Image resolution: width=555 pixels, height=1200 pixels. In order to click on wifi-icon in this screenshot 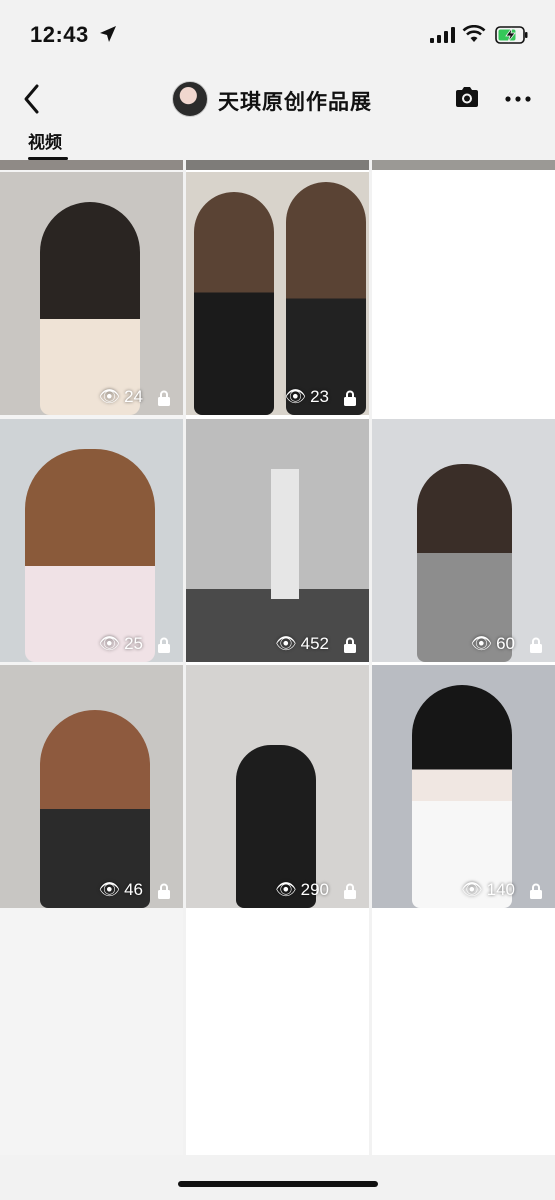, I will do `click(474, 33)`.